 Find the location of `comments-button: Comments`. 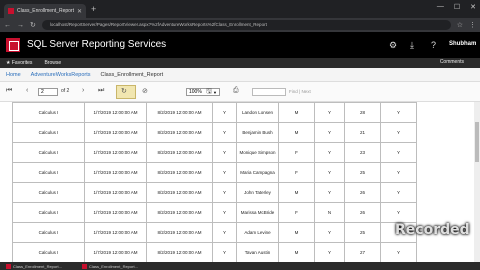

comments-button: Comments is located at coordinates (452, 62).